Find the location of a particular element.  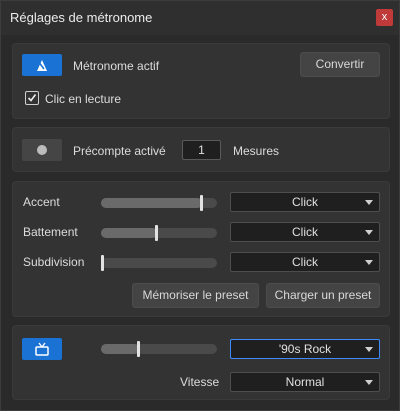

toggle-dot-icon is located at coordinates (42, 150).